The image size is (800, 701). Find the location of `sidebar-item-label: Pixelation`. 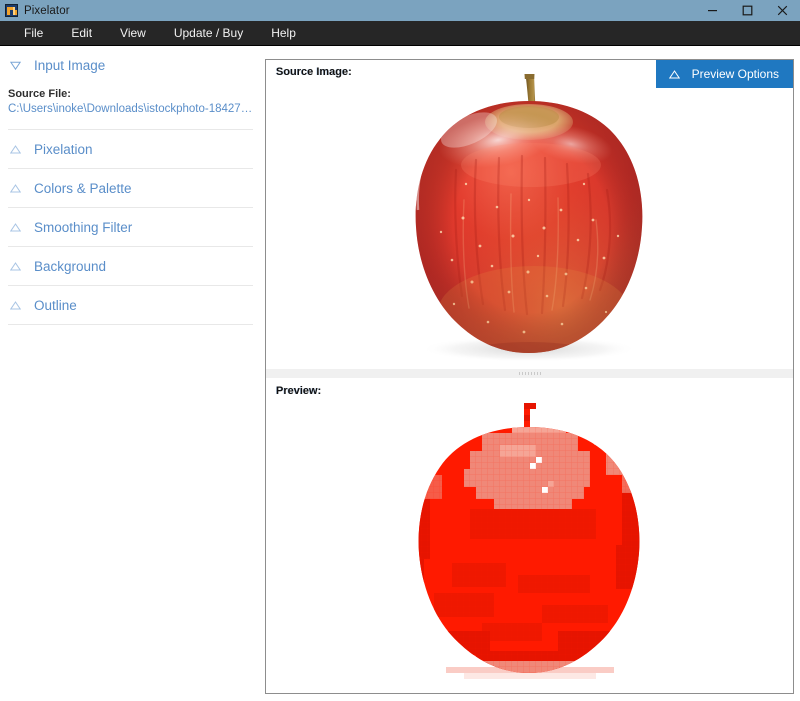

sidebar-item-label: Pixelation is located at coordinates (63, 149).